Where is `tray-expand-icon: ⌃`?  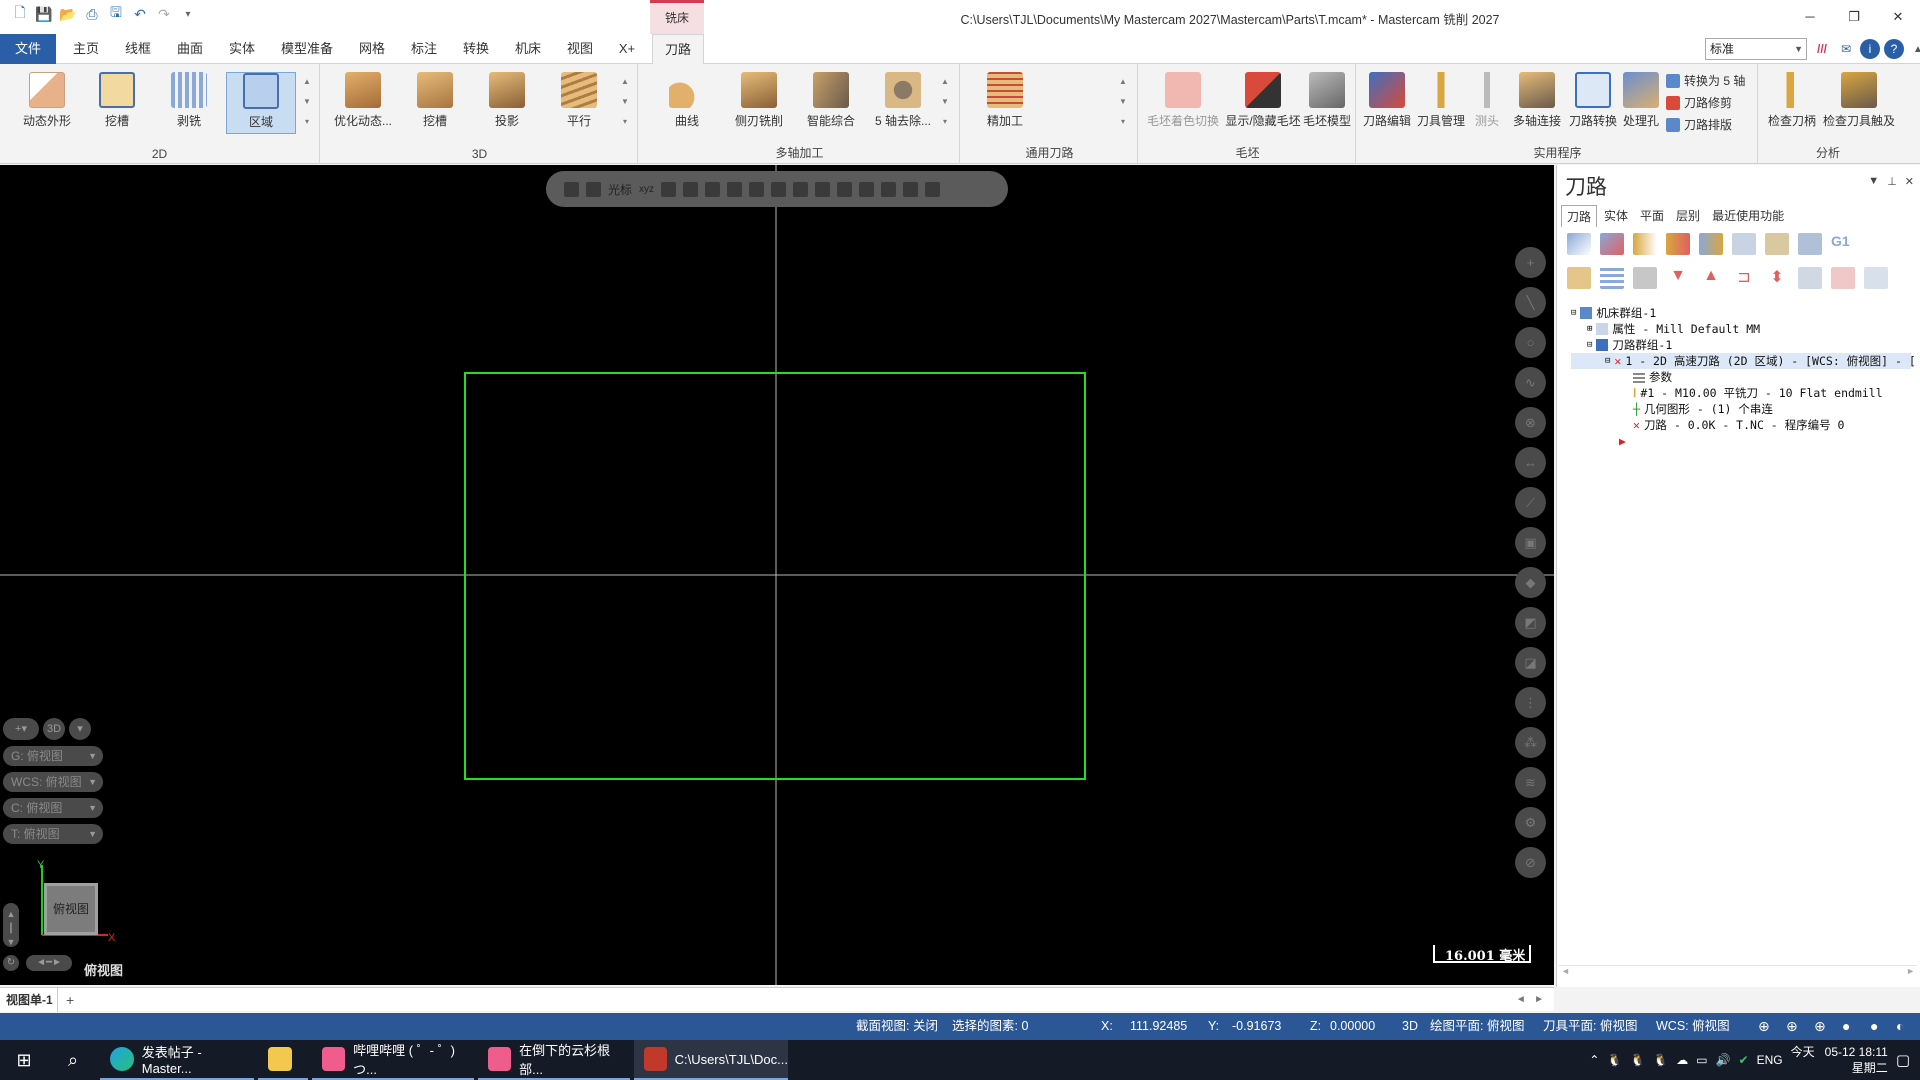 tray-expand-icon: ⌃ is located at coordinates (1594, 1060).